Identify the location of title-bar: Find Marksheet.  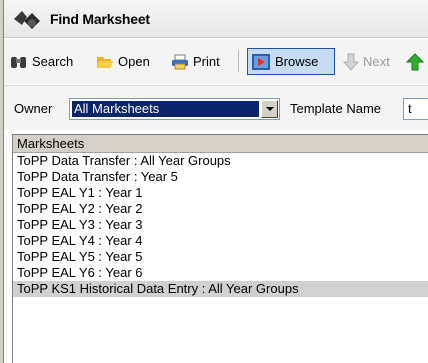
(216, 19).